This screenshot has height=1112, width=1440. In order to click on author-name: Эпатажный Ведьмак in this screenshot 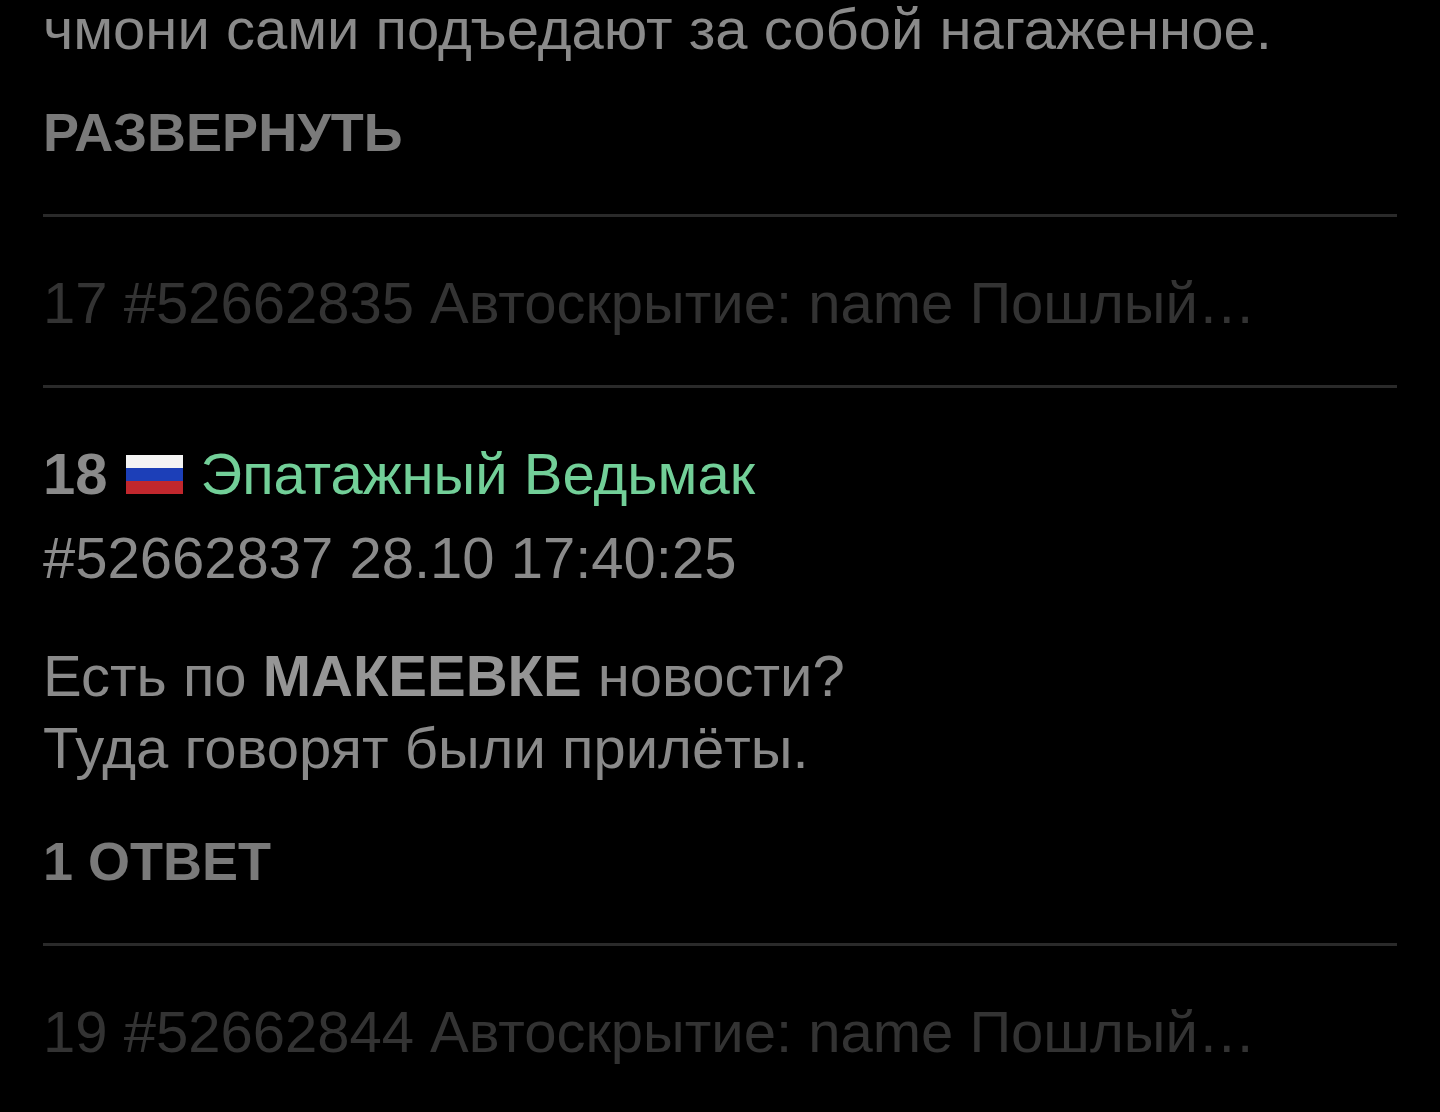, I will do `click(478, 474)`.